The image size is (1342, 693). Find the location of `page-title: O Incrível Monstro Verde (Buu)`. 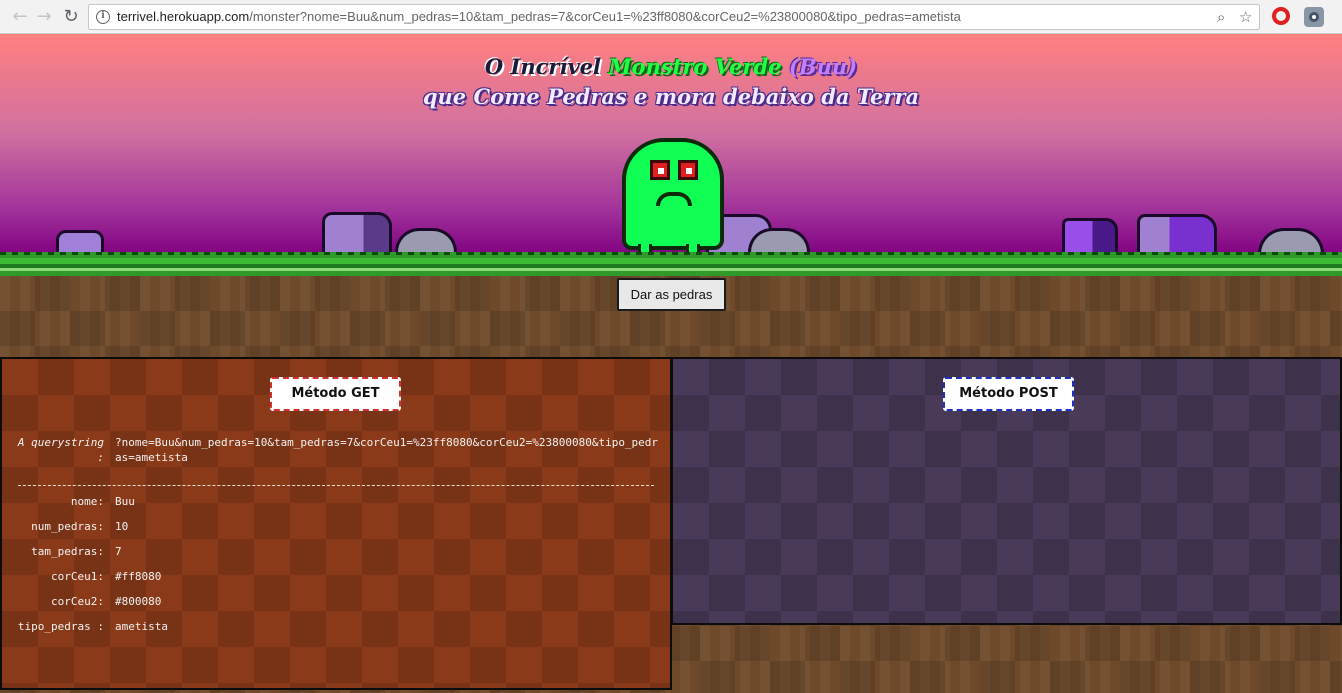

page-title: O Incrível Monstro Verde (Buu) is located at coordinates (671, 66).